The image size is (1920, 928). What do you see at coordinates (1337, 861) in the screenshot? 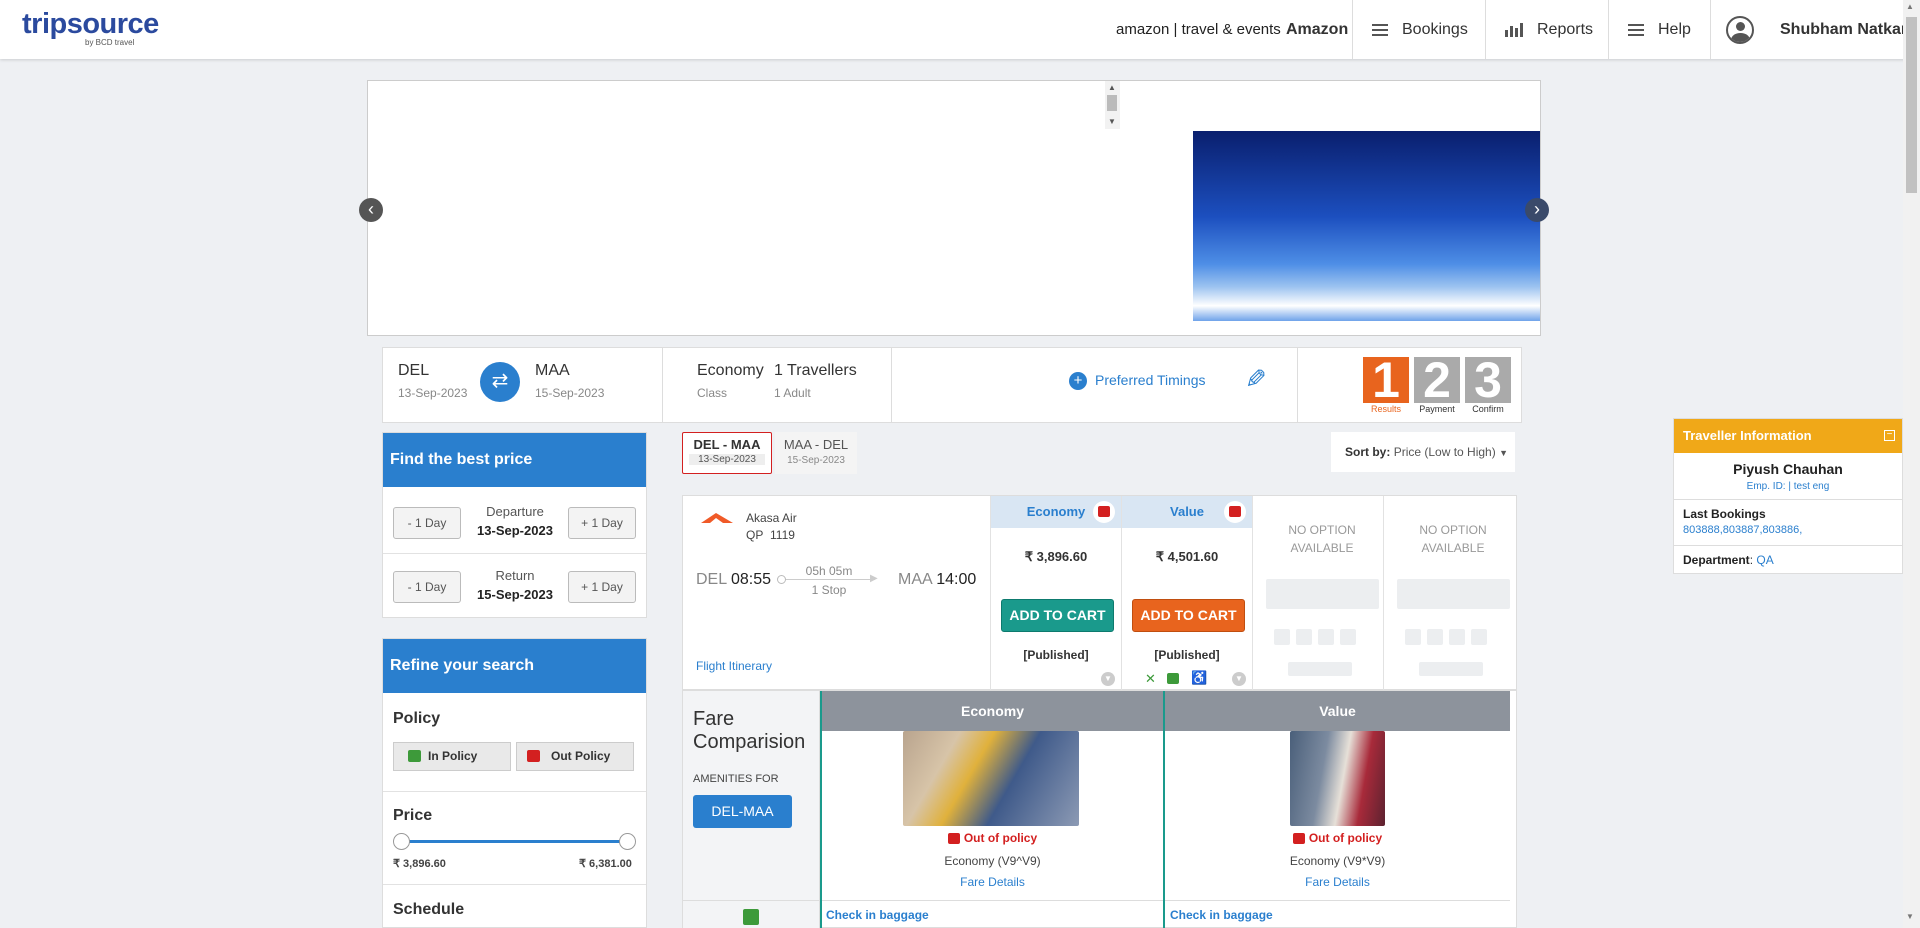
I see `value-class-code: Economy (V9*V9)` at bounding box center [1337, 861].